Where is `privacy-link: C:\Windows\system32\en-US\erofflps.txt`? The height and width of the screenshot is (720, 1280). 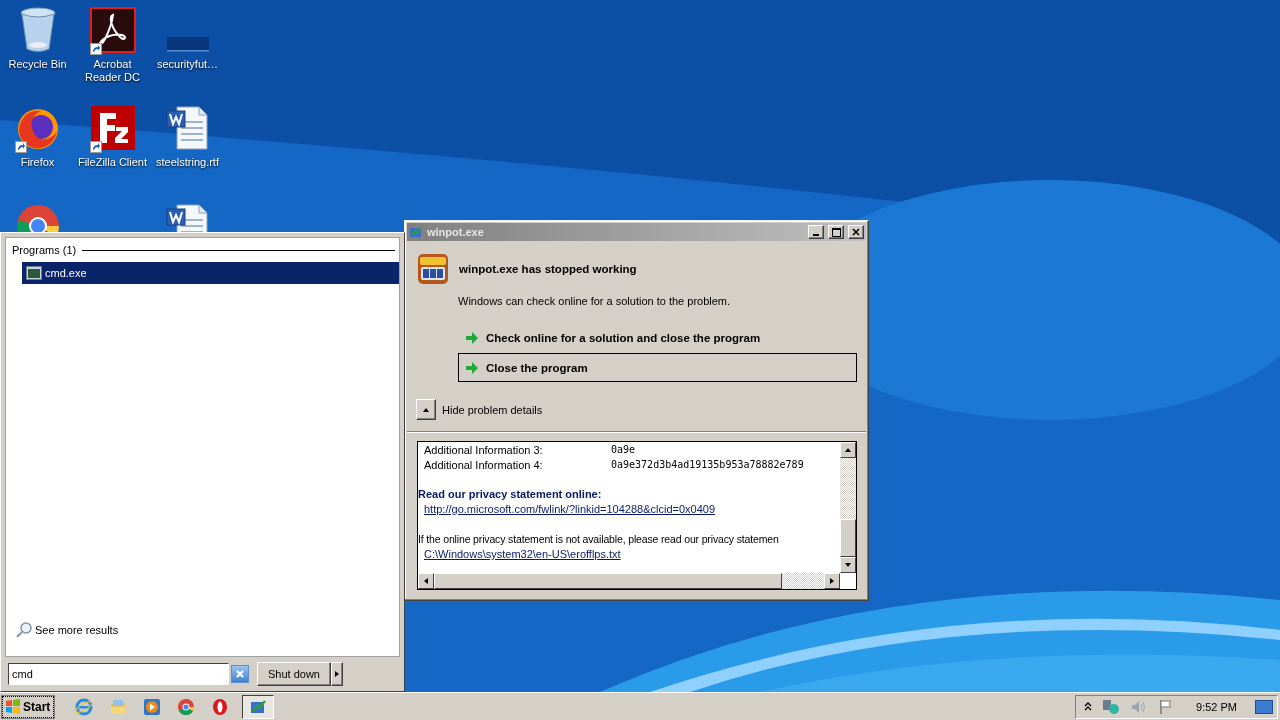
privacy-link: C:\Windows\system32\en-US\erofflps.txt is located at coordinates (522, 554).